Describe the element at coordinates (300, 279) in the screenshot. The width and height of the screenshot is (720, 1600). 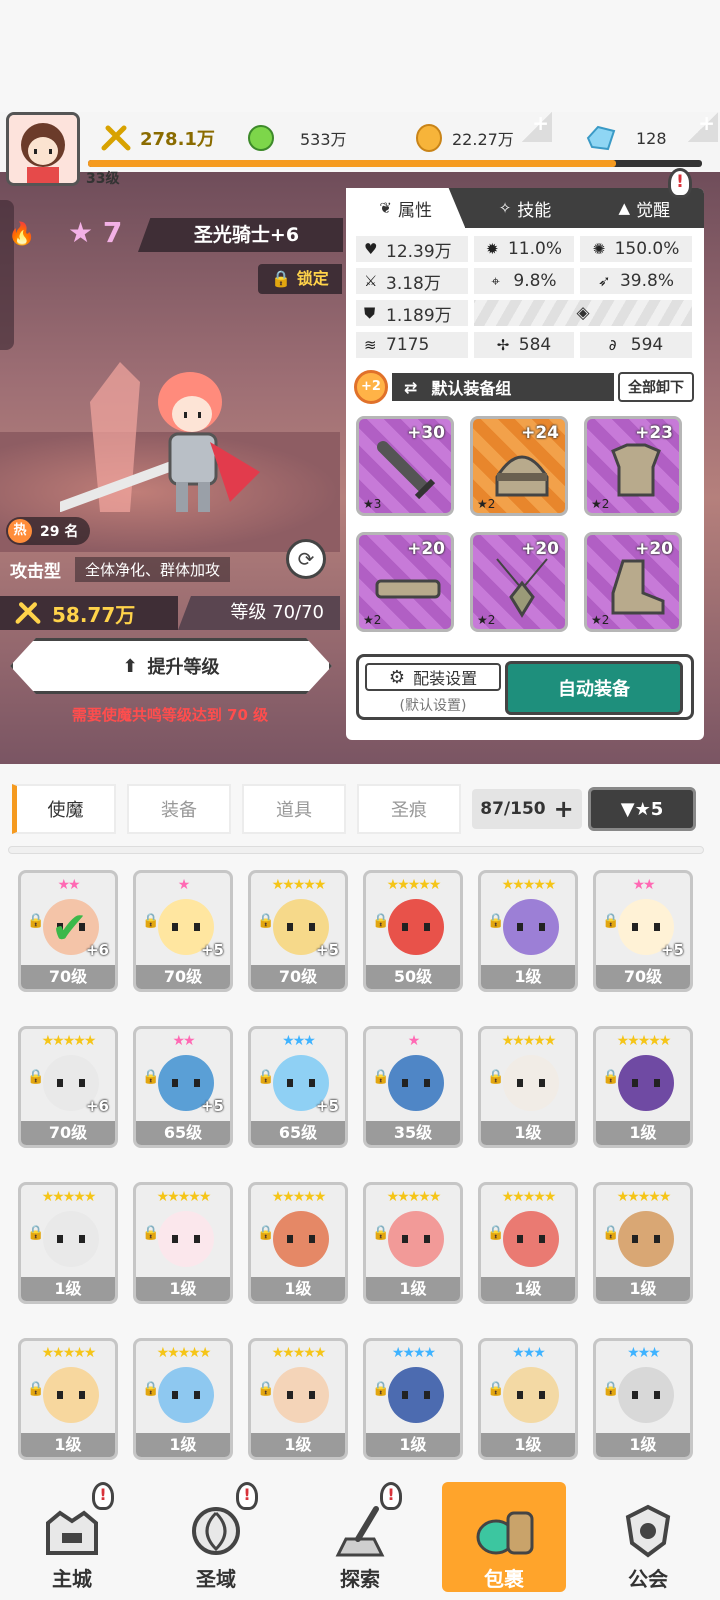
I see `lock-button: 🔒 锁定` at that location.